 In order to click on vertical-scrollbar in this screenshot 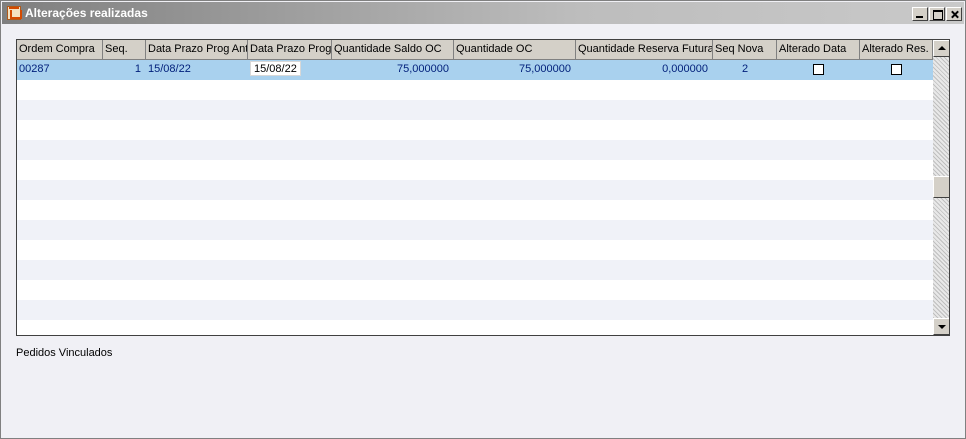, I will do `click(941, 187)`.